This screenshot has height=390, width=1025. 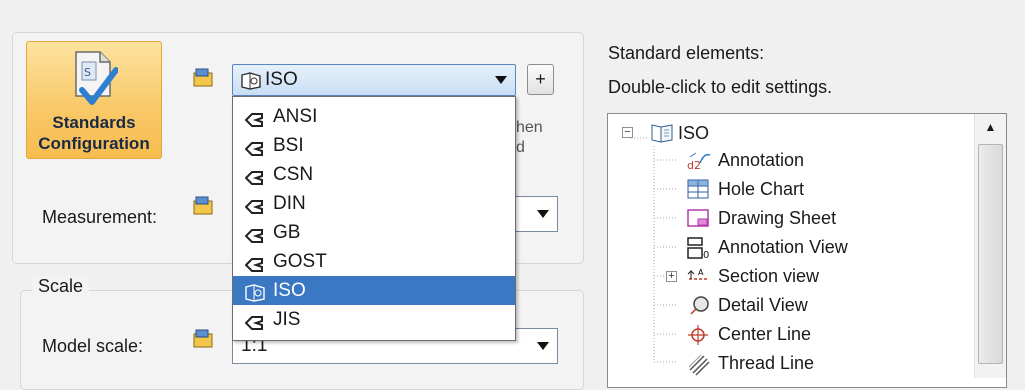 I want to click on occluded-option-text: hen d, so click(x=529, y=138).